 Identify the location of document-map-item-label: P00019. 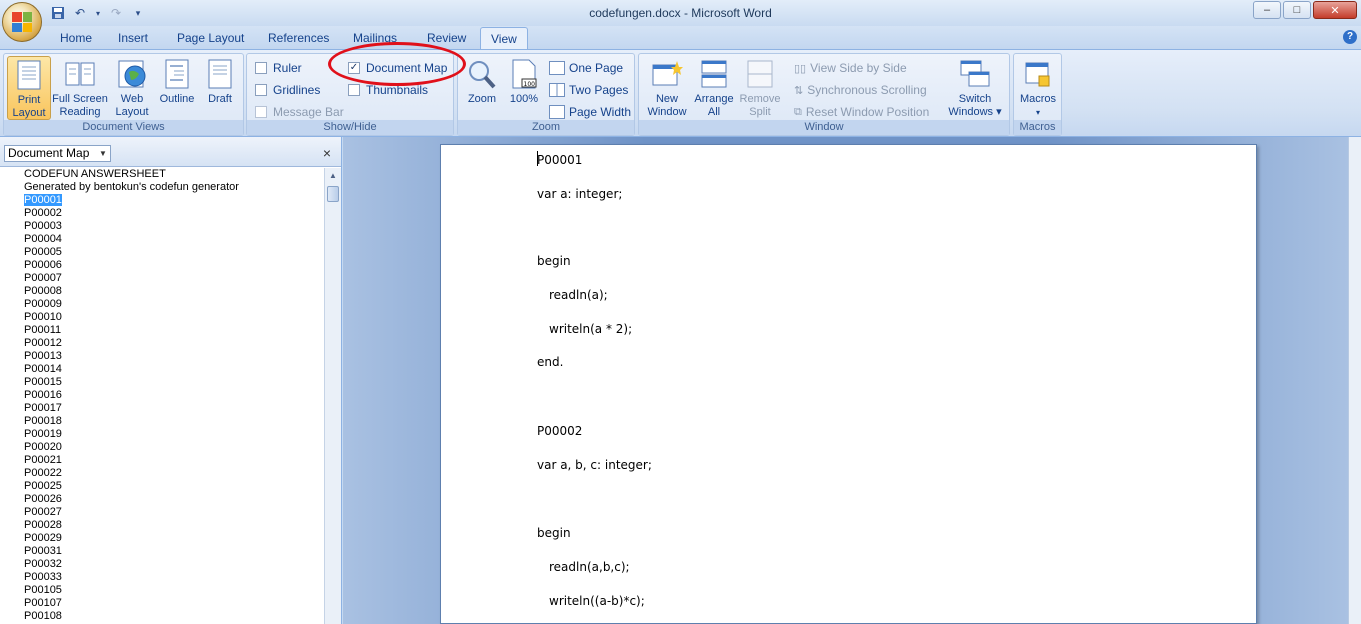
(43, 434).